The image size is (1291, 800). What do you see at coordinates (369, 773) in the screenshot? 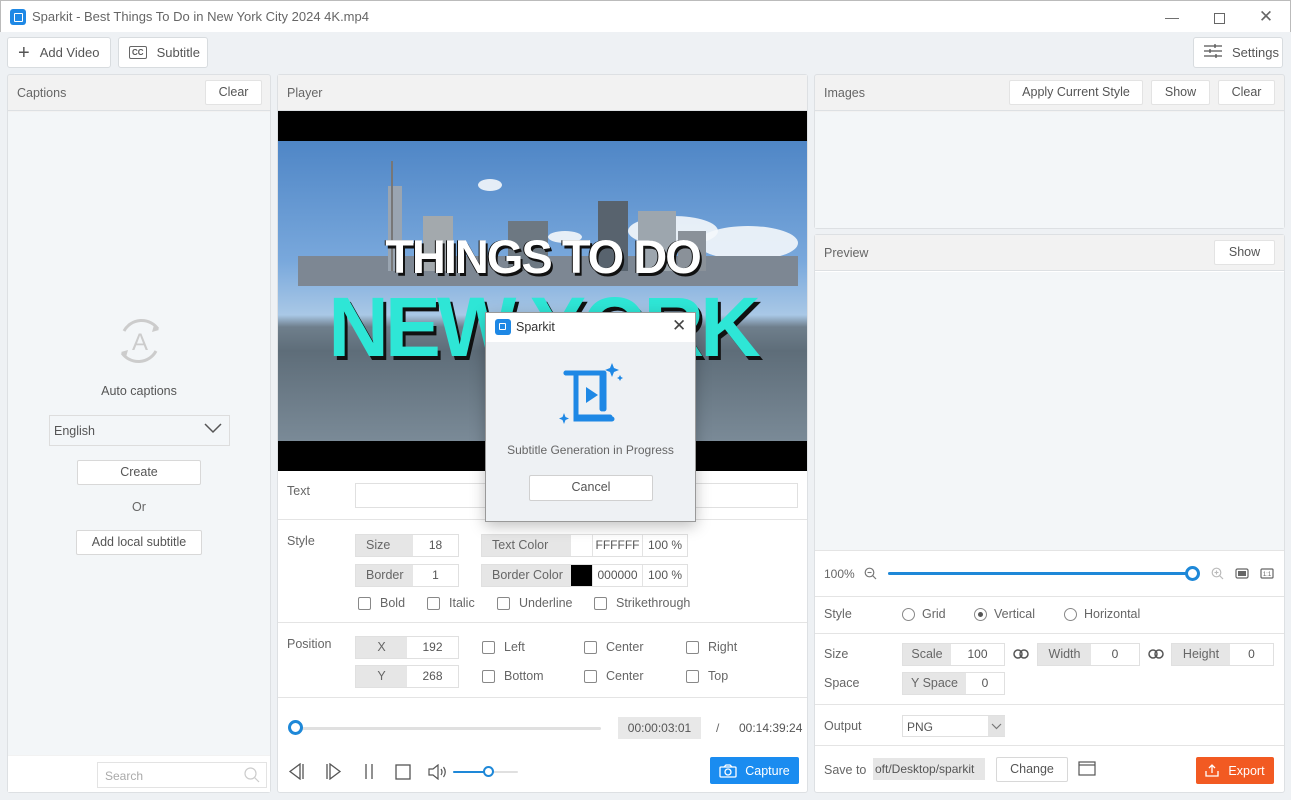
I see `pause-button` at bounding box center [369, 773].